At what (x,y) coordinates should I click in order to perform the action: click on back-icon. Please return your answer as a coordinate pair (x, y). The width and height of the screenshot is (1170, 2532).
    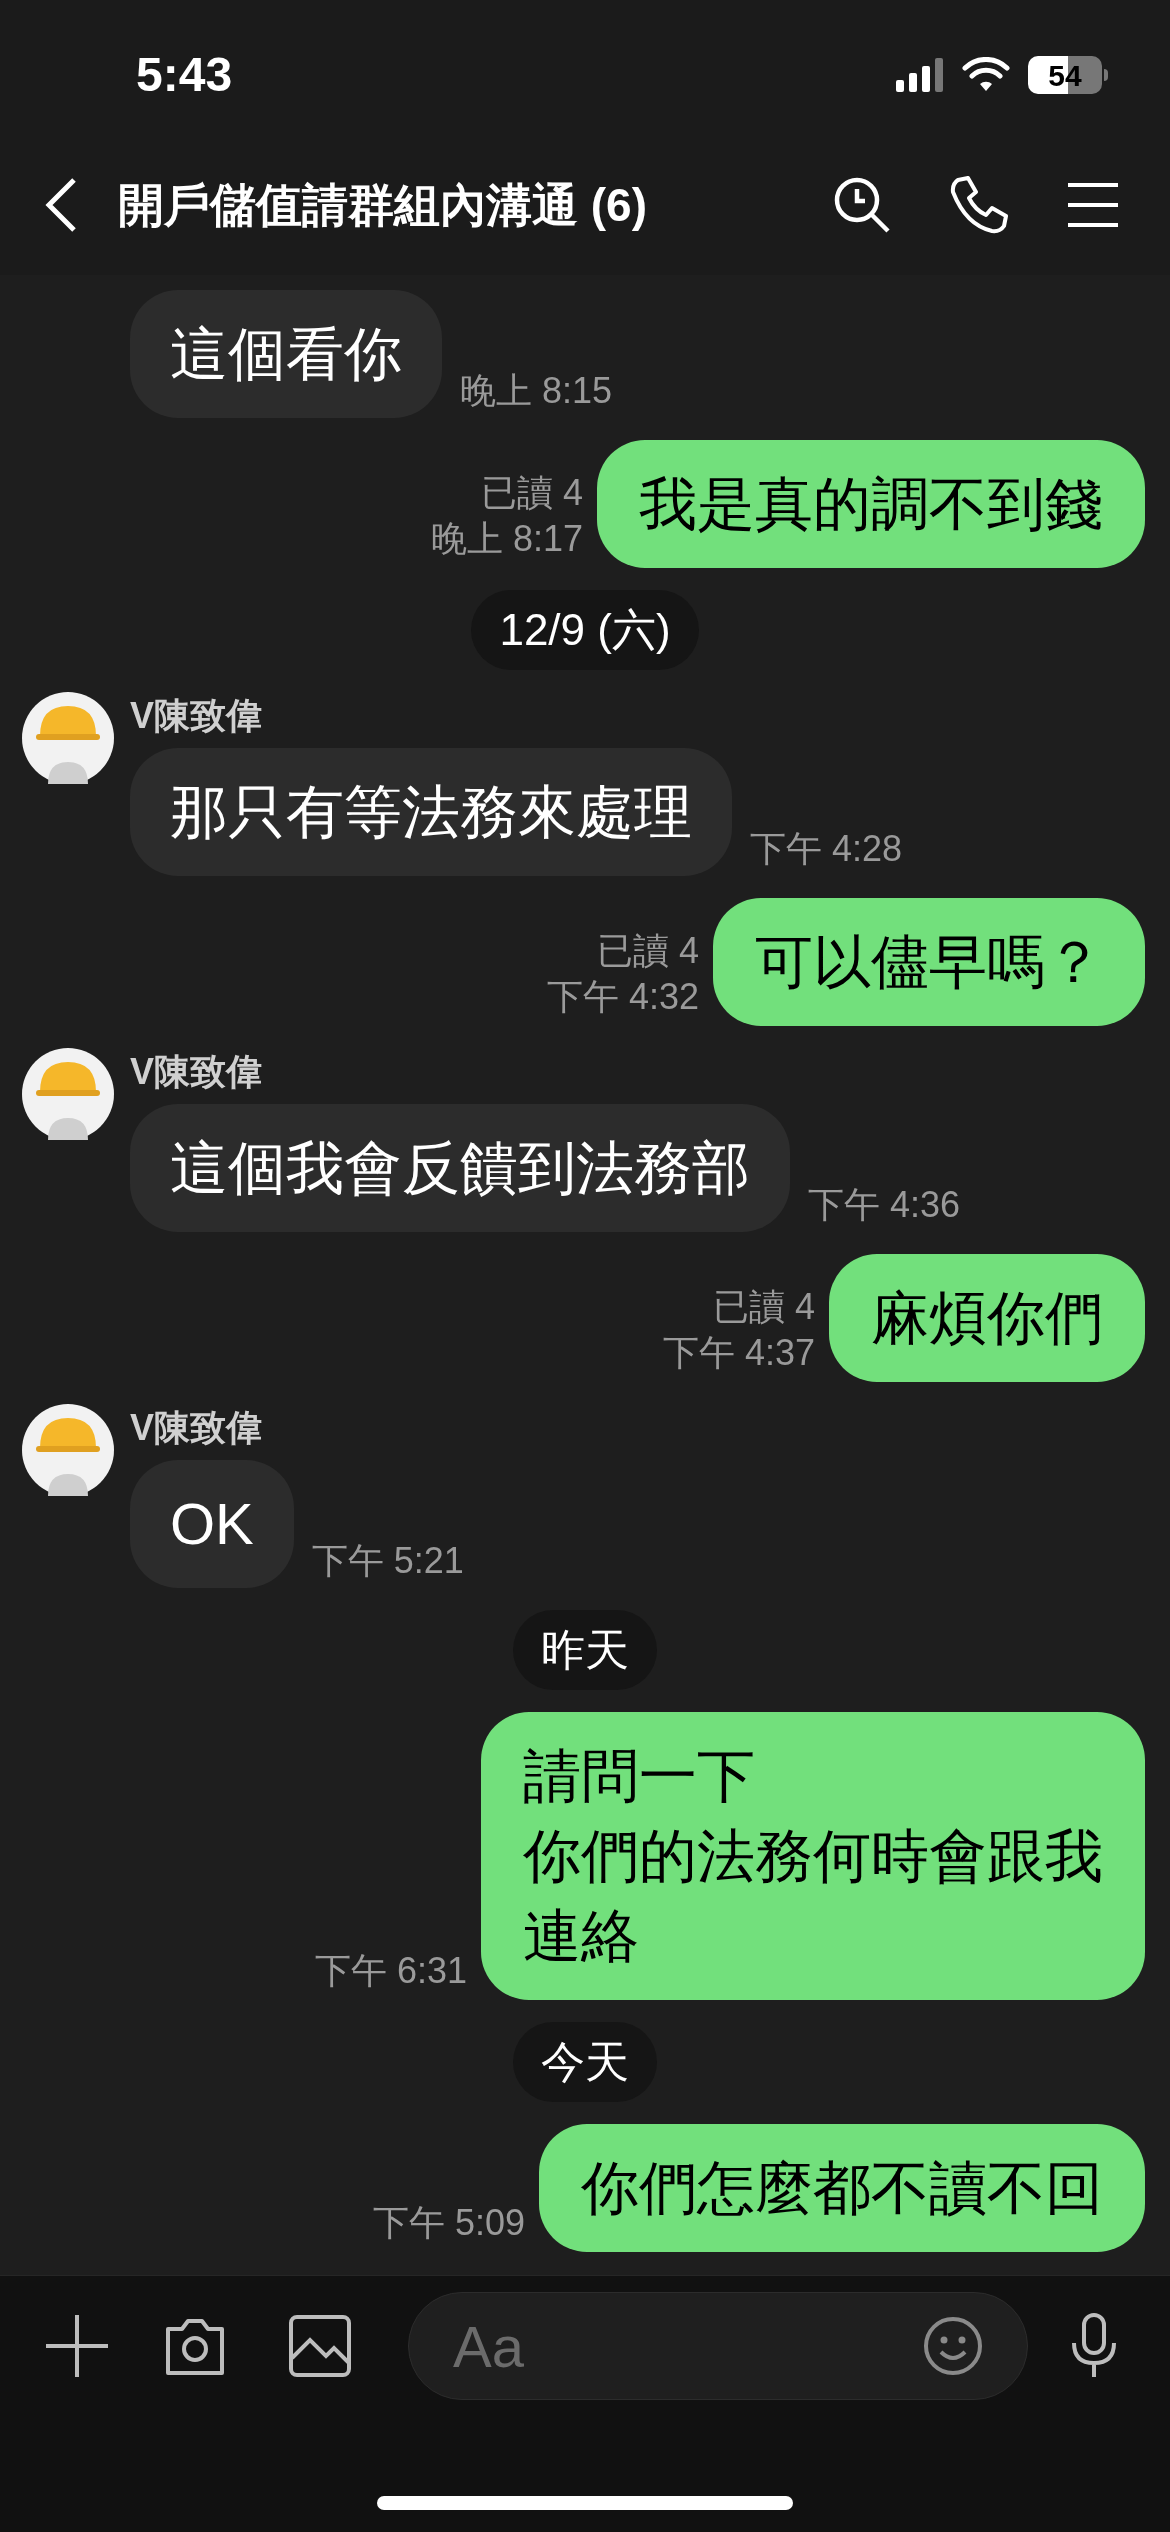
    Looking at the image, I should click on (61, 205).